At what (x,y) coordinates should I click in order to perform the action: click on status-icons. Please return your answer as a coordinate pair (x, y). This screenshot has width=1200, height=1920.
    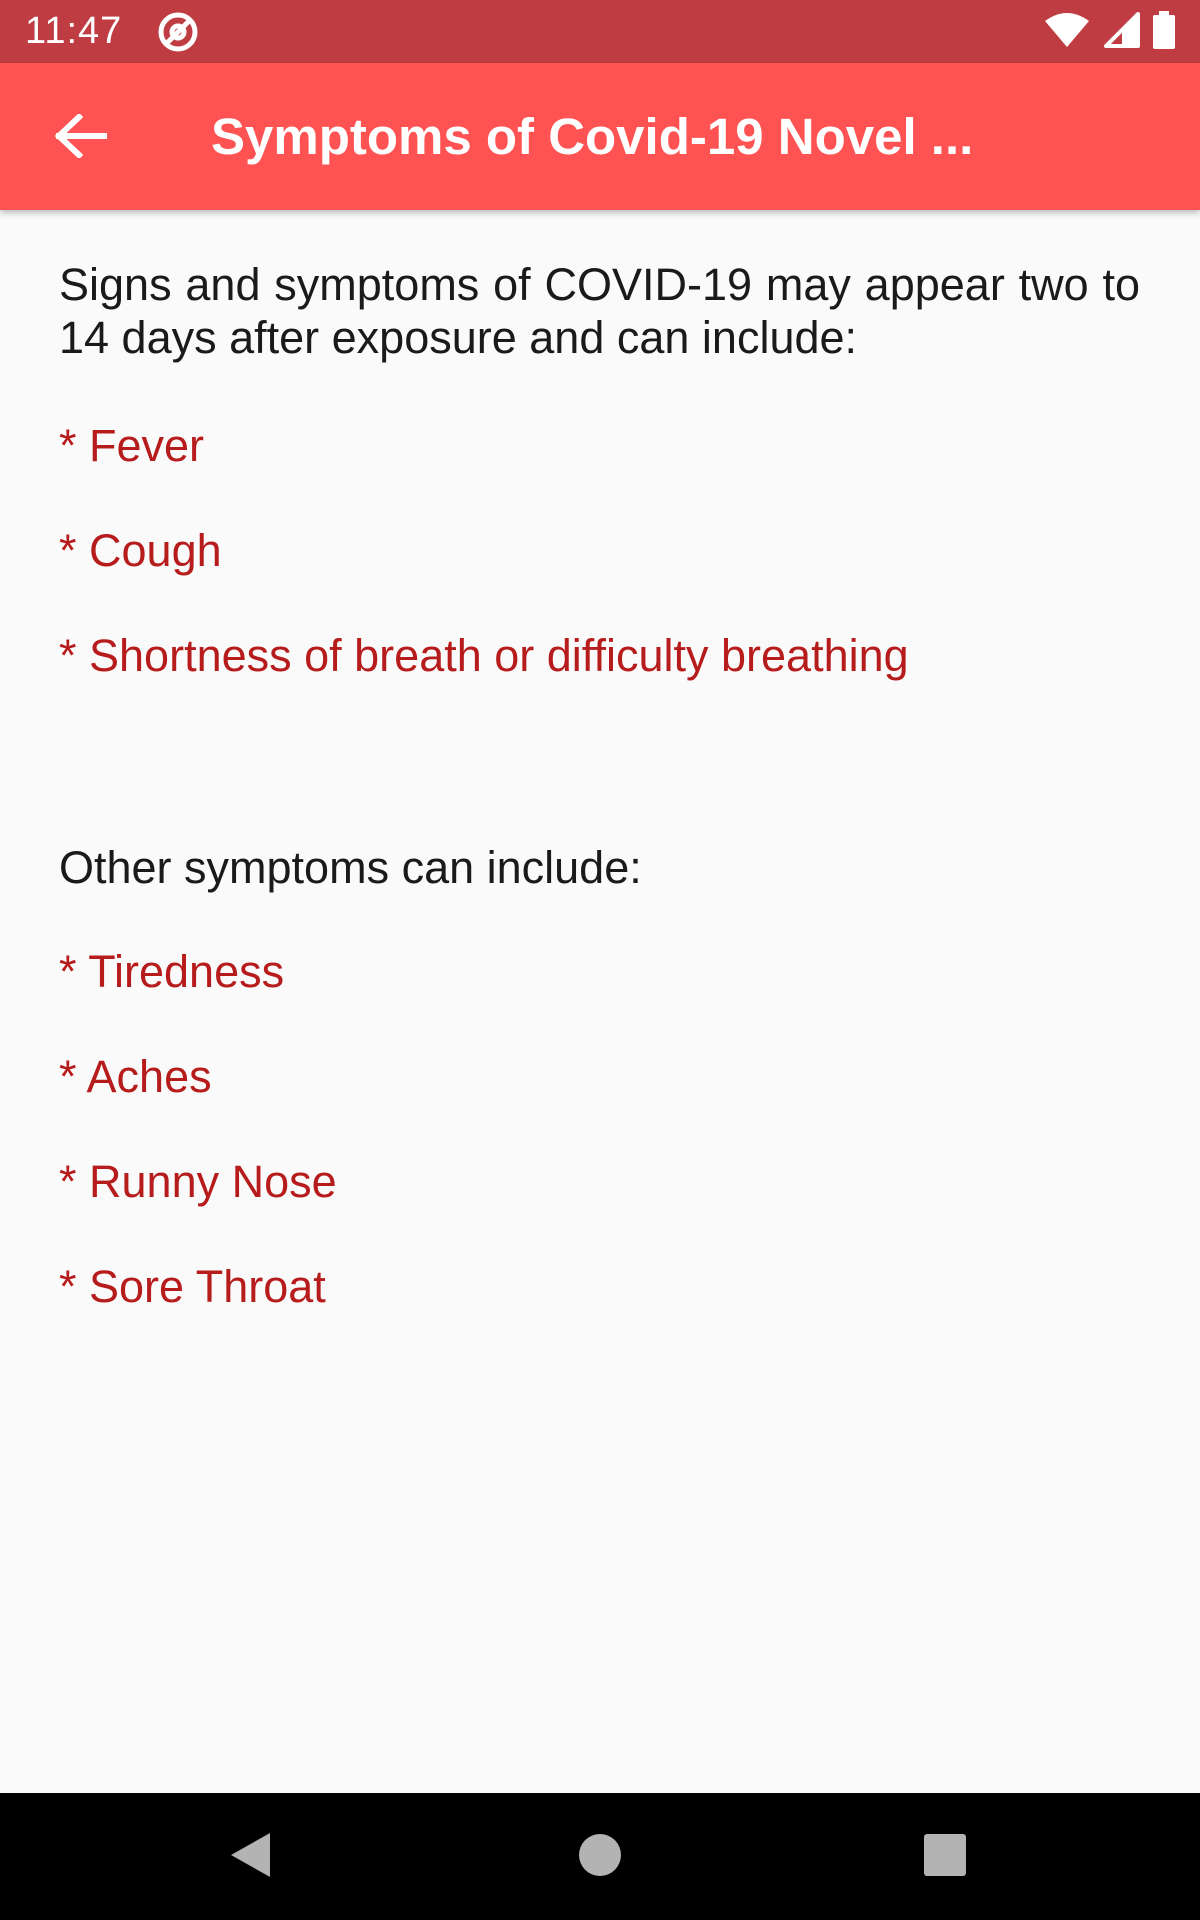
    Looking at the image, I should click on (1110, 32).